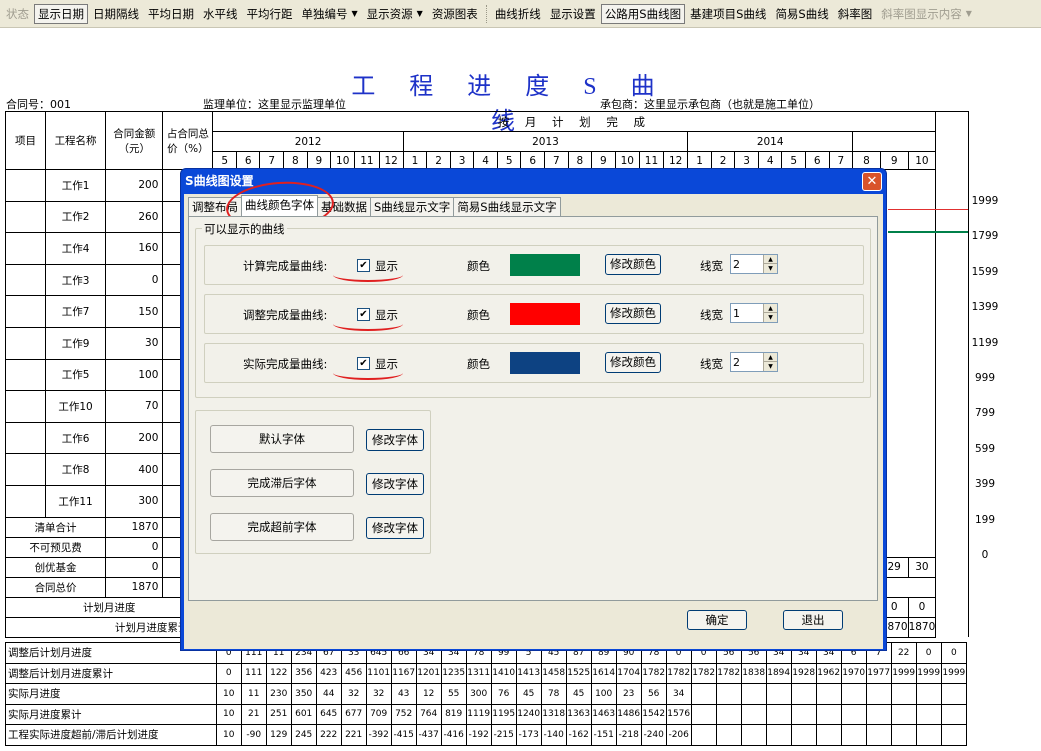 The image size is (1041, 751). What do you see at coordinates (76, 280) in the screenshot?
I see `work-name: 工作3` at bounding box center [76, 280].